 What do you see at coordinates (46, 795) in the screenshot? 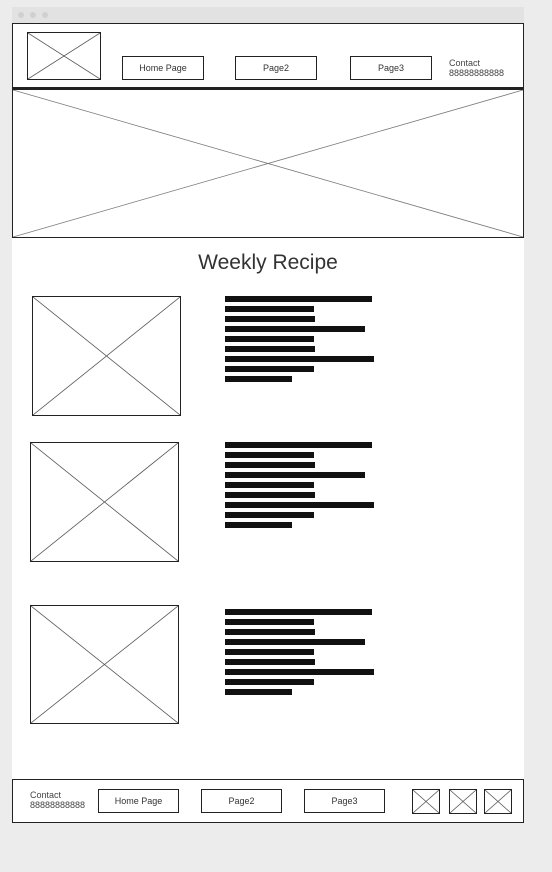
I see `footer-contact-label: Contact` at bounding box center [46, 795].